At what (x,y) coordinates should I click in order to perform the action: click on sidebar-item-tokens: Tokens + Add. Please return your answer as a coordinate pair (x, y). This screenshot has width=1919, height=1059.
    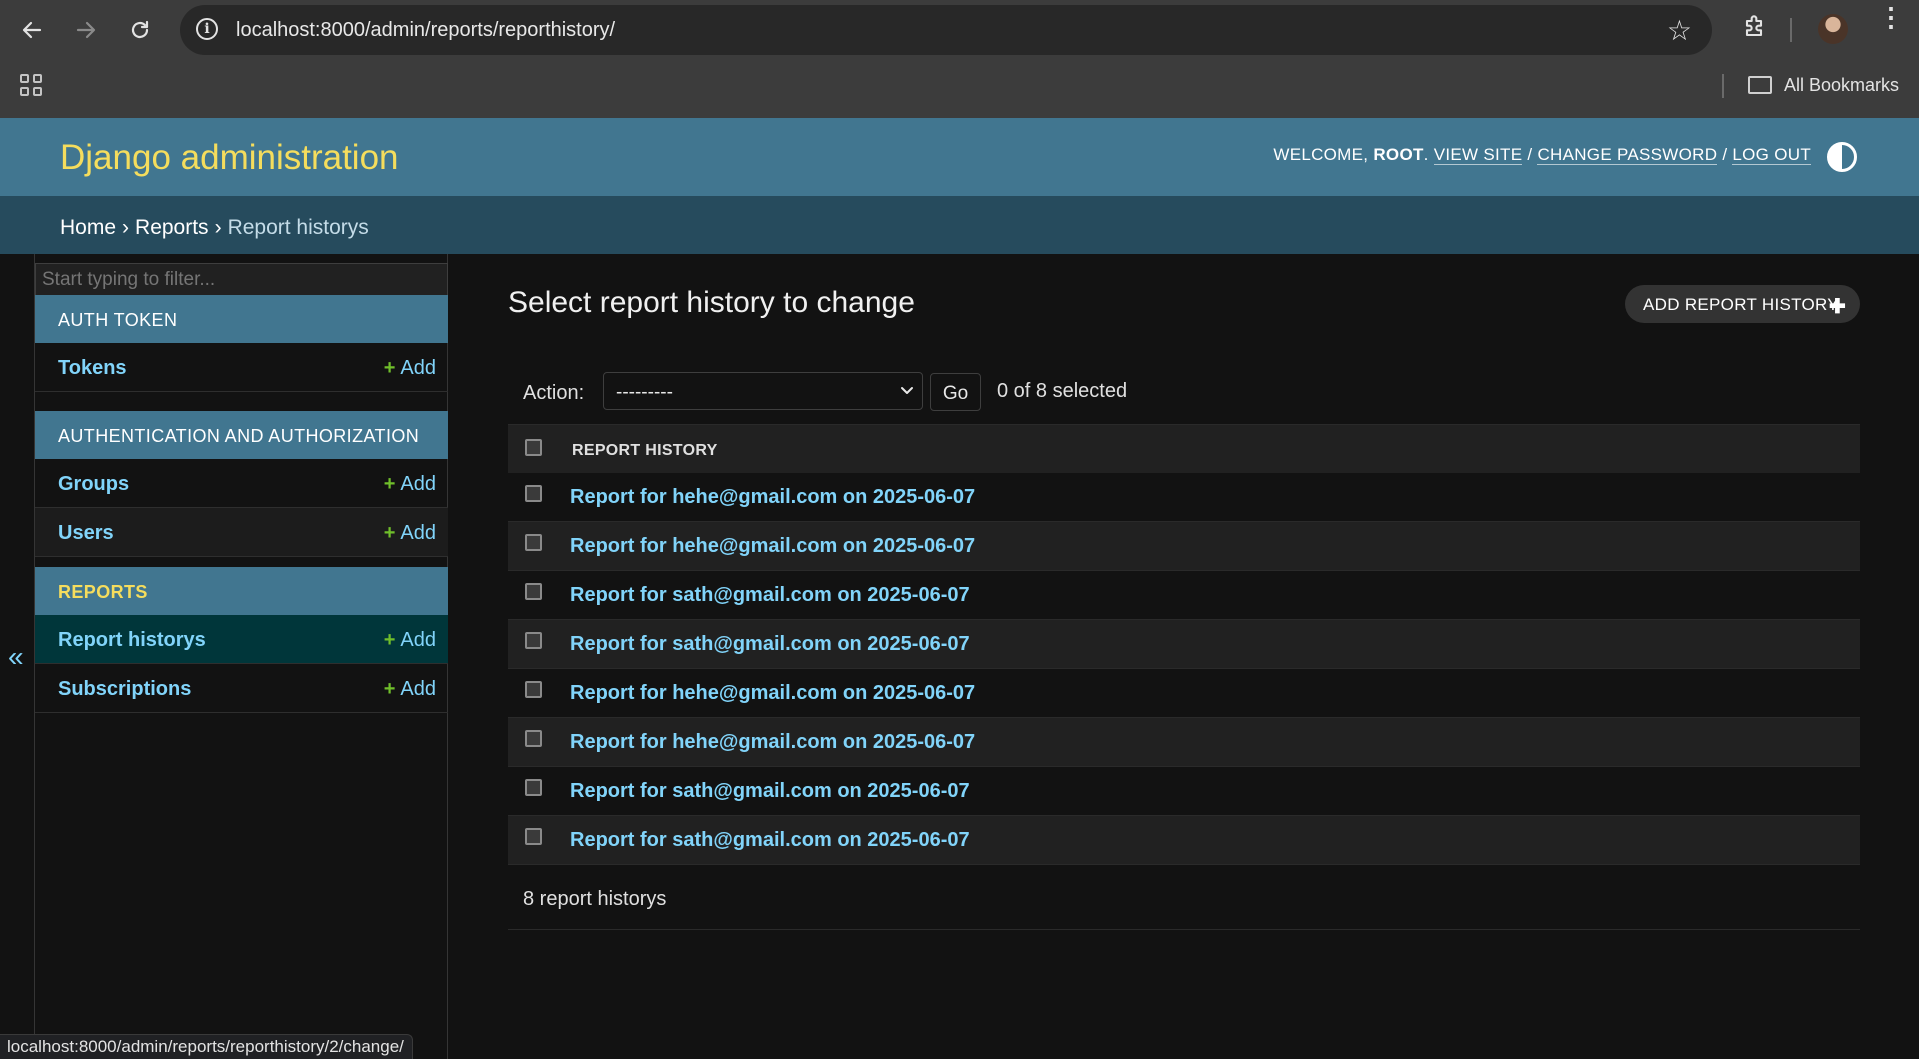
    Looking at the image, I should click on (241, 367).